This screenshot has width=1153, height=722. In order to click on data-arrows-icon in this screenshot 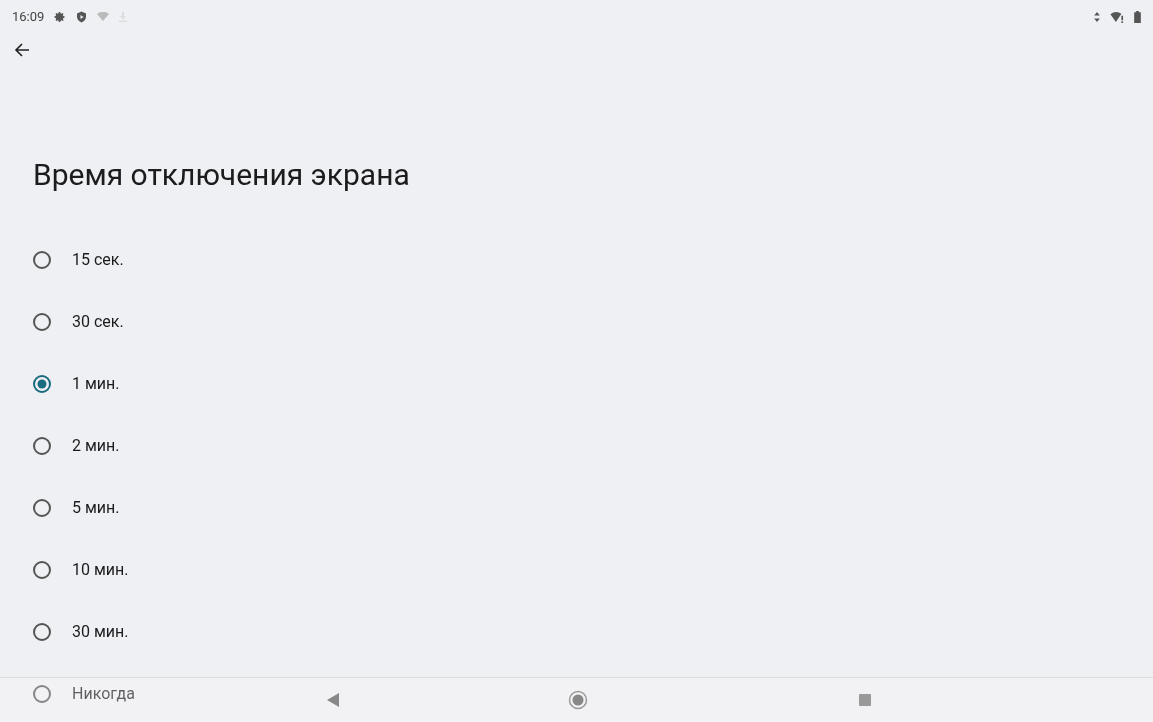, I will do `click(1097, 17)`.